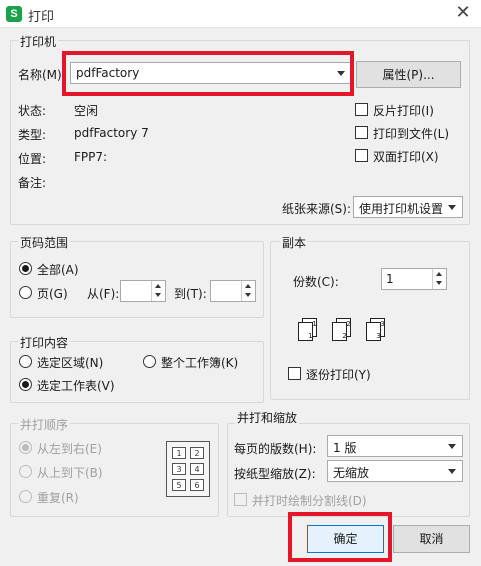  I want to click on selection-label: 选定区域(N), so click(70, 363).